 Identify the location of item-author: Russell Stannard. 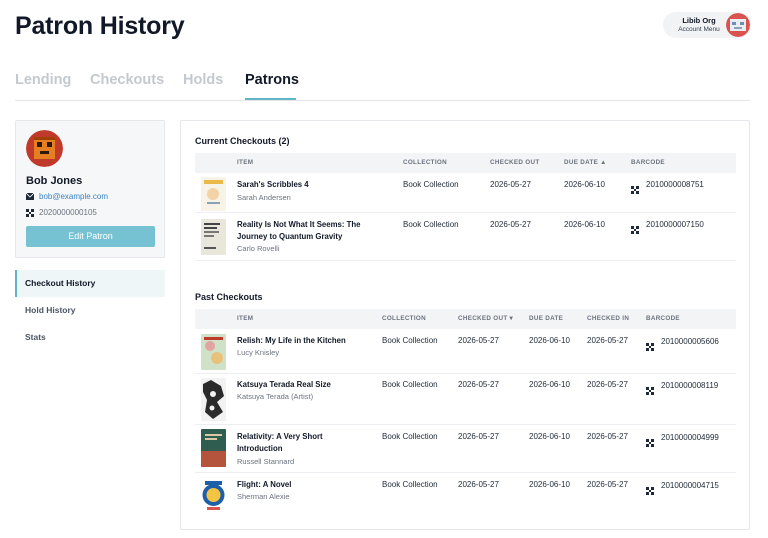
(266, 461).